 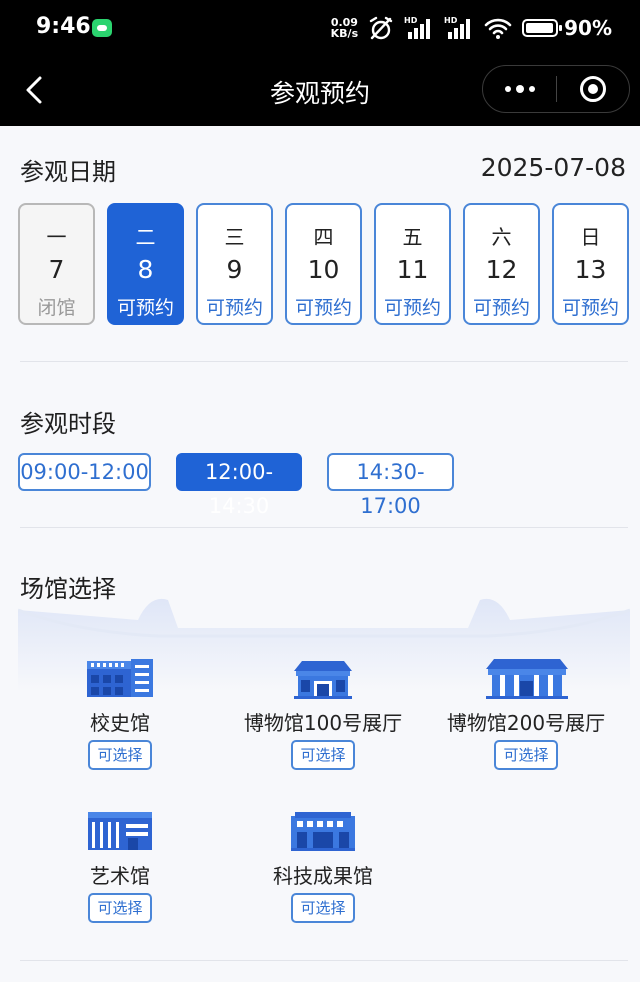 What do you see at coordinates (412, 237) in the screenshot?
I see `day-weekday: 五` at bounding box center [412, 237].